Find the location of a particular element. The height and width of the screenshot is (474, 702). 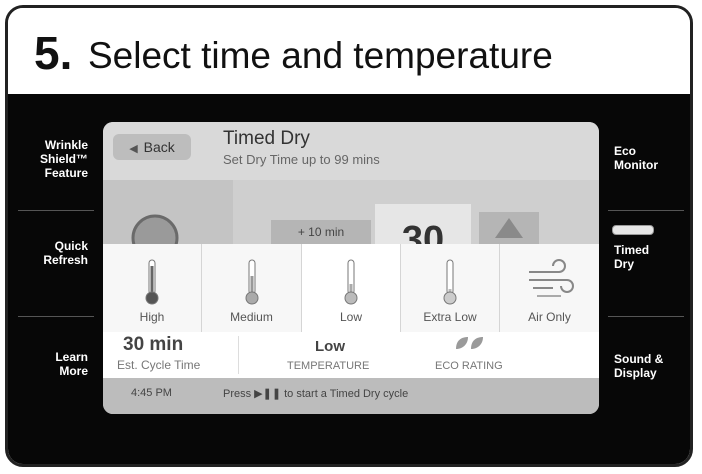

temp-option-medium: Medium is located at coordinates (252, 288).